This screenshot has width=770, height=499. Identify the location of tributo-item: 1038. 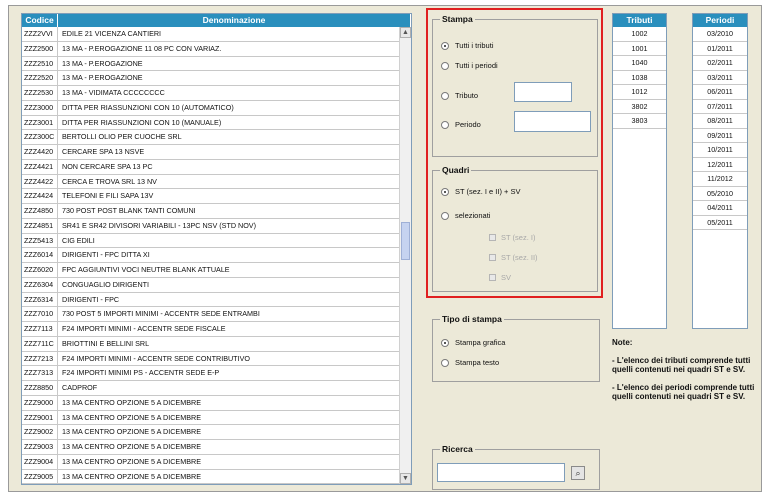
(639, 78).